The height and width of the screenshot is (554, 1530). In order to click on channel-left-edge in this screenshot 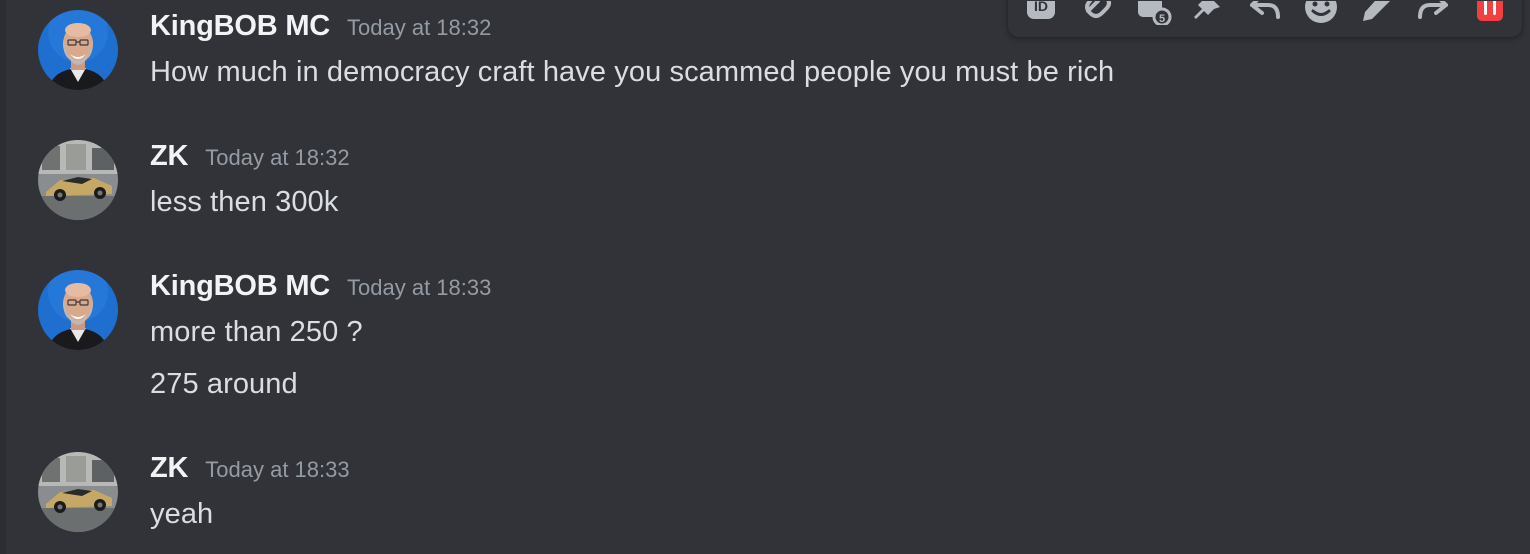, I will do `click(3, 277)`.